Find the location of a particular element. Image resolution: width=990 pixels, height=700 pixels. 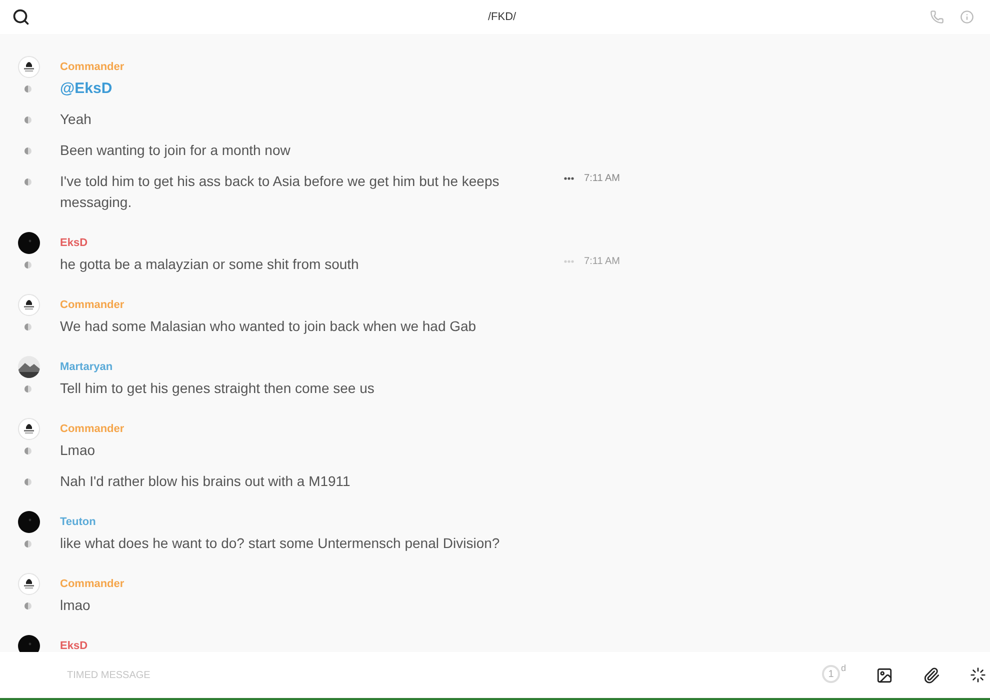

author-name: Teuton is located at coordinates (78, 522).